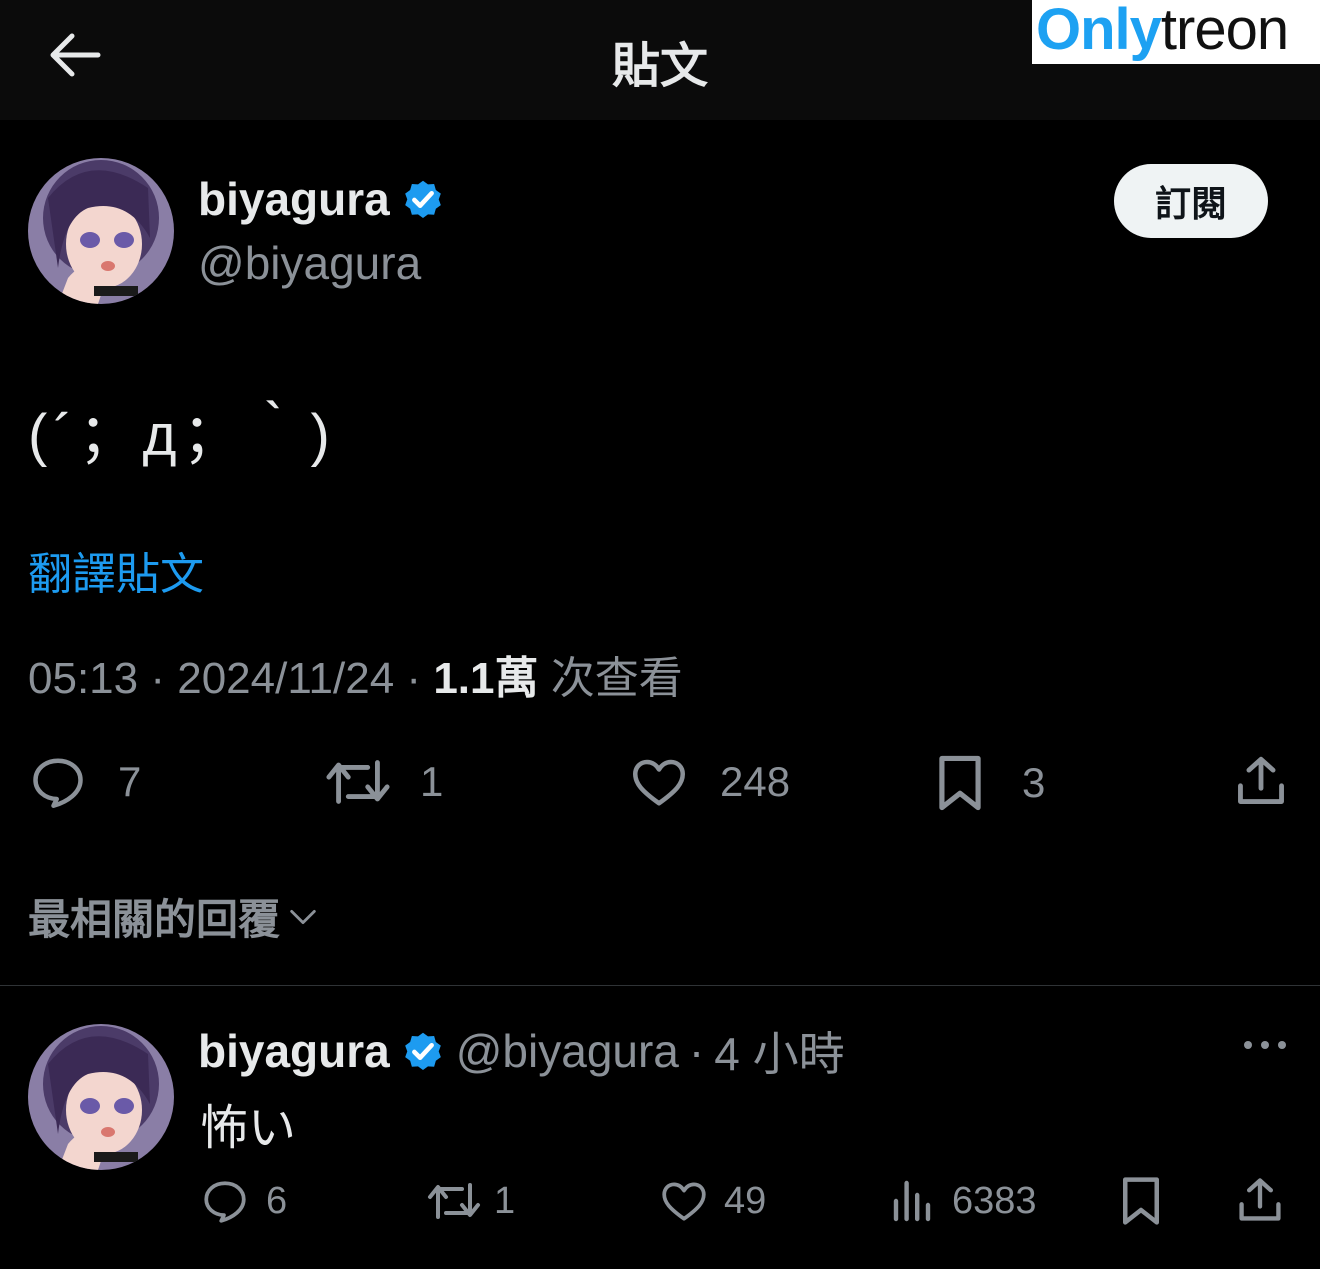  What do you see at coordinates (101, 231) in the screenshot?
I see `avatar` at bounding box center [101, 231].